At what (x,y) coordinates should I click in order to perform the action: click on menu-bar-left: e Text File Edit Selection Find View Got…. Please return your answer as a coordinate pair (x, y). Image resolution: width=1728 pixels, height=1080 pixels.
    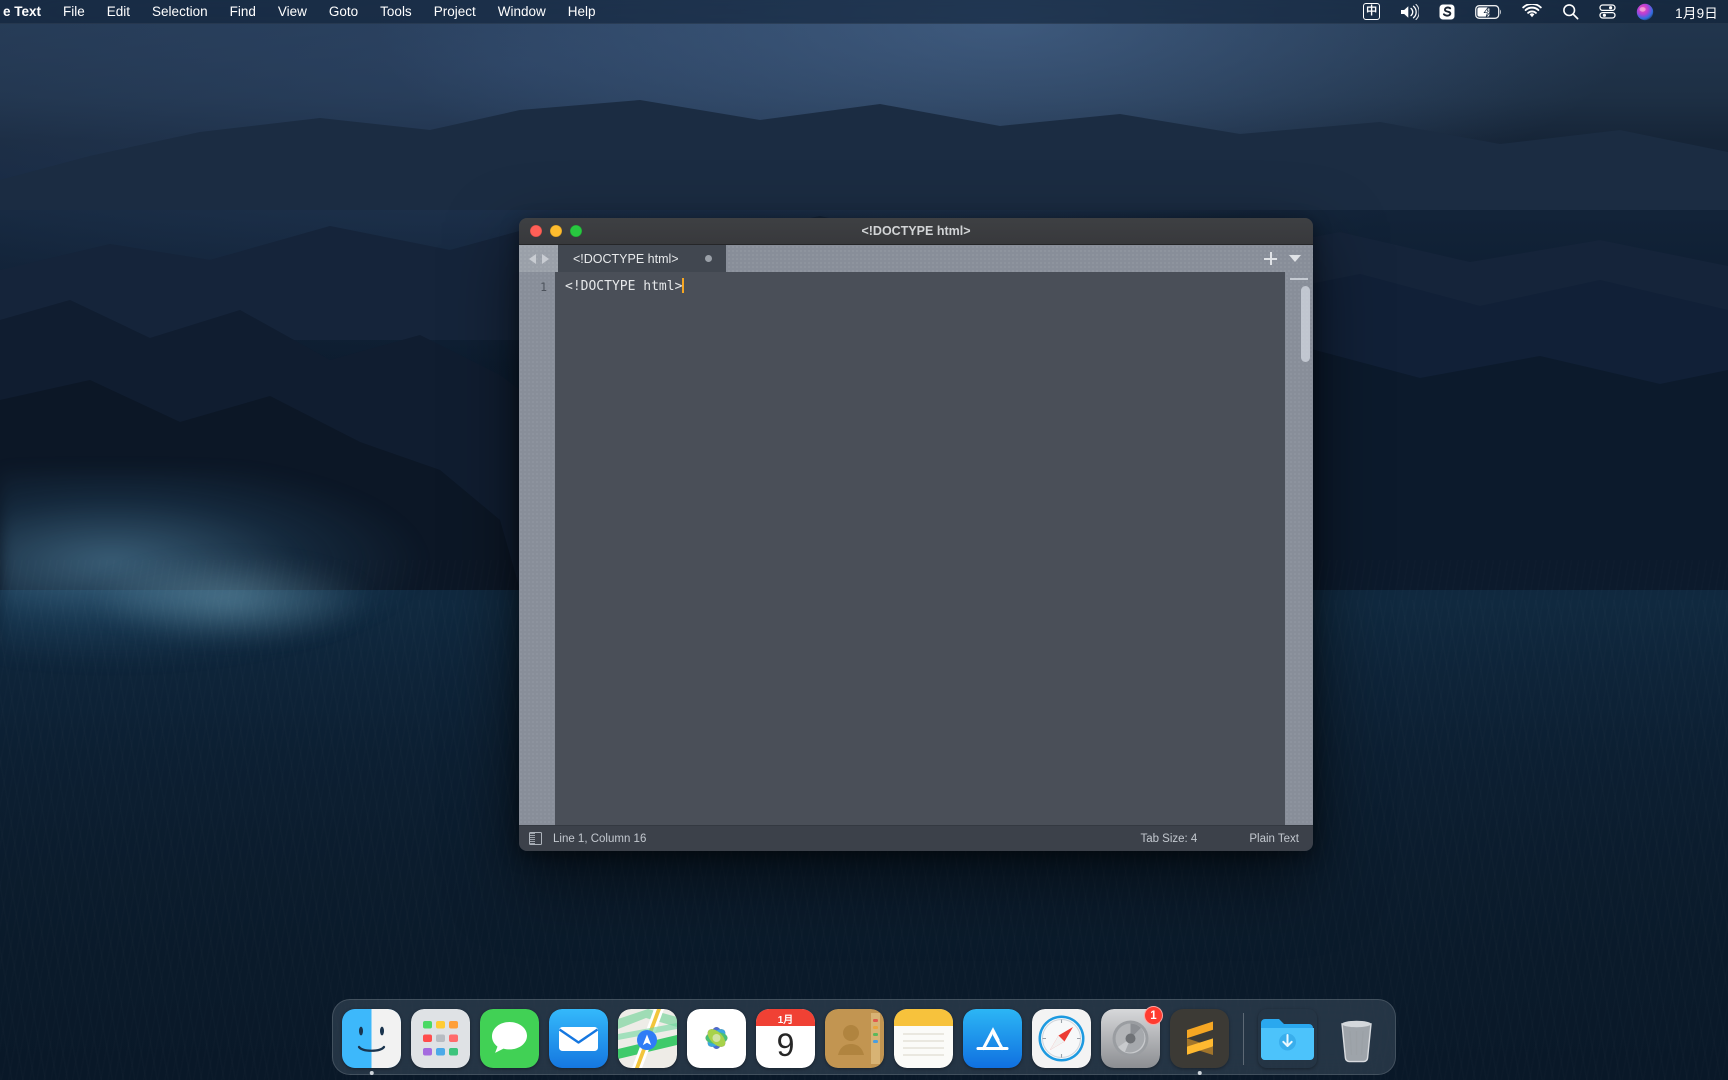
    Looking at the image, I should click on (303, 12).